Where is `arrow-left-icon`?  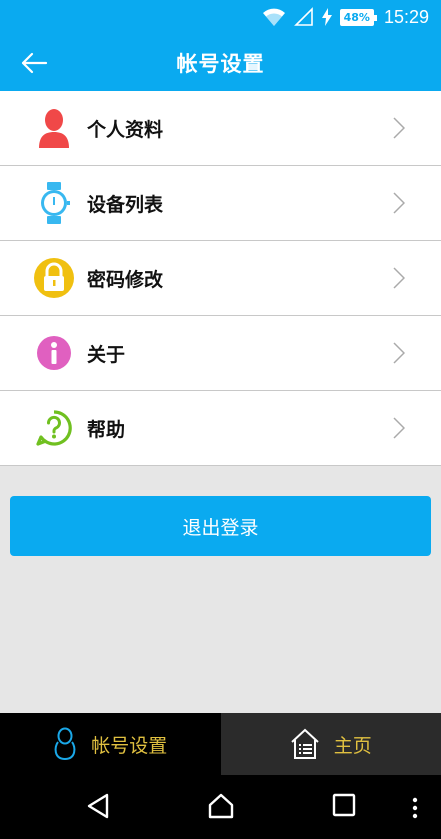
arrow-left-icon is located at coordinates (34, 63).